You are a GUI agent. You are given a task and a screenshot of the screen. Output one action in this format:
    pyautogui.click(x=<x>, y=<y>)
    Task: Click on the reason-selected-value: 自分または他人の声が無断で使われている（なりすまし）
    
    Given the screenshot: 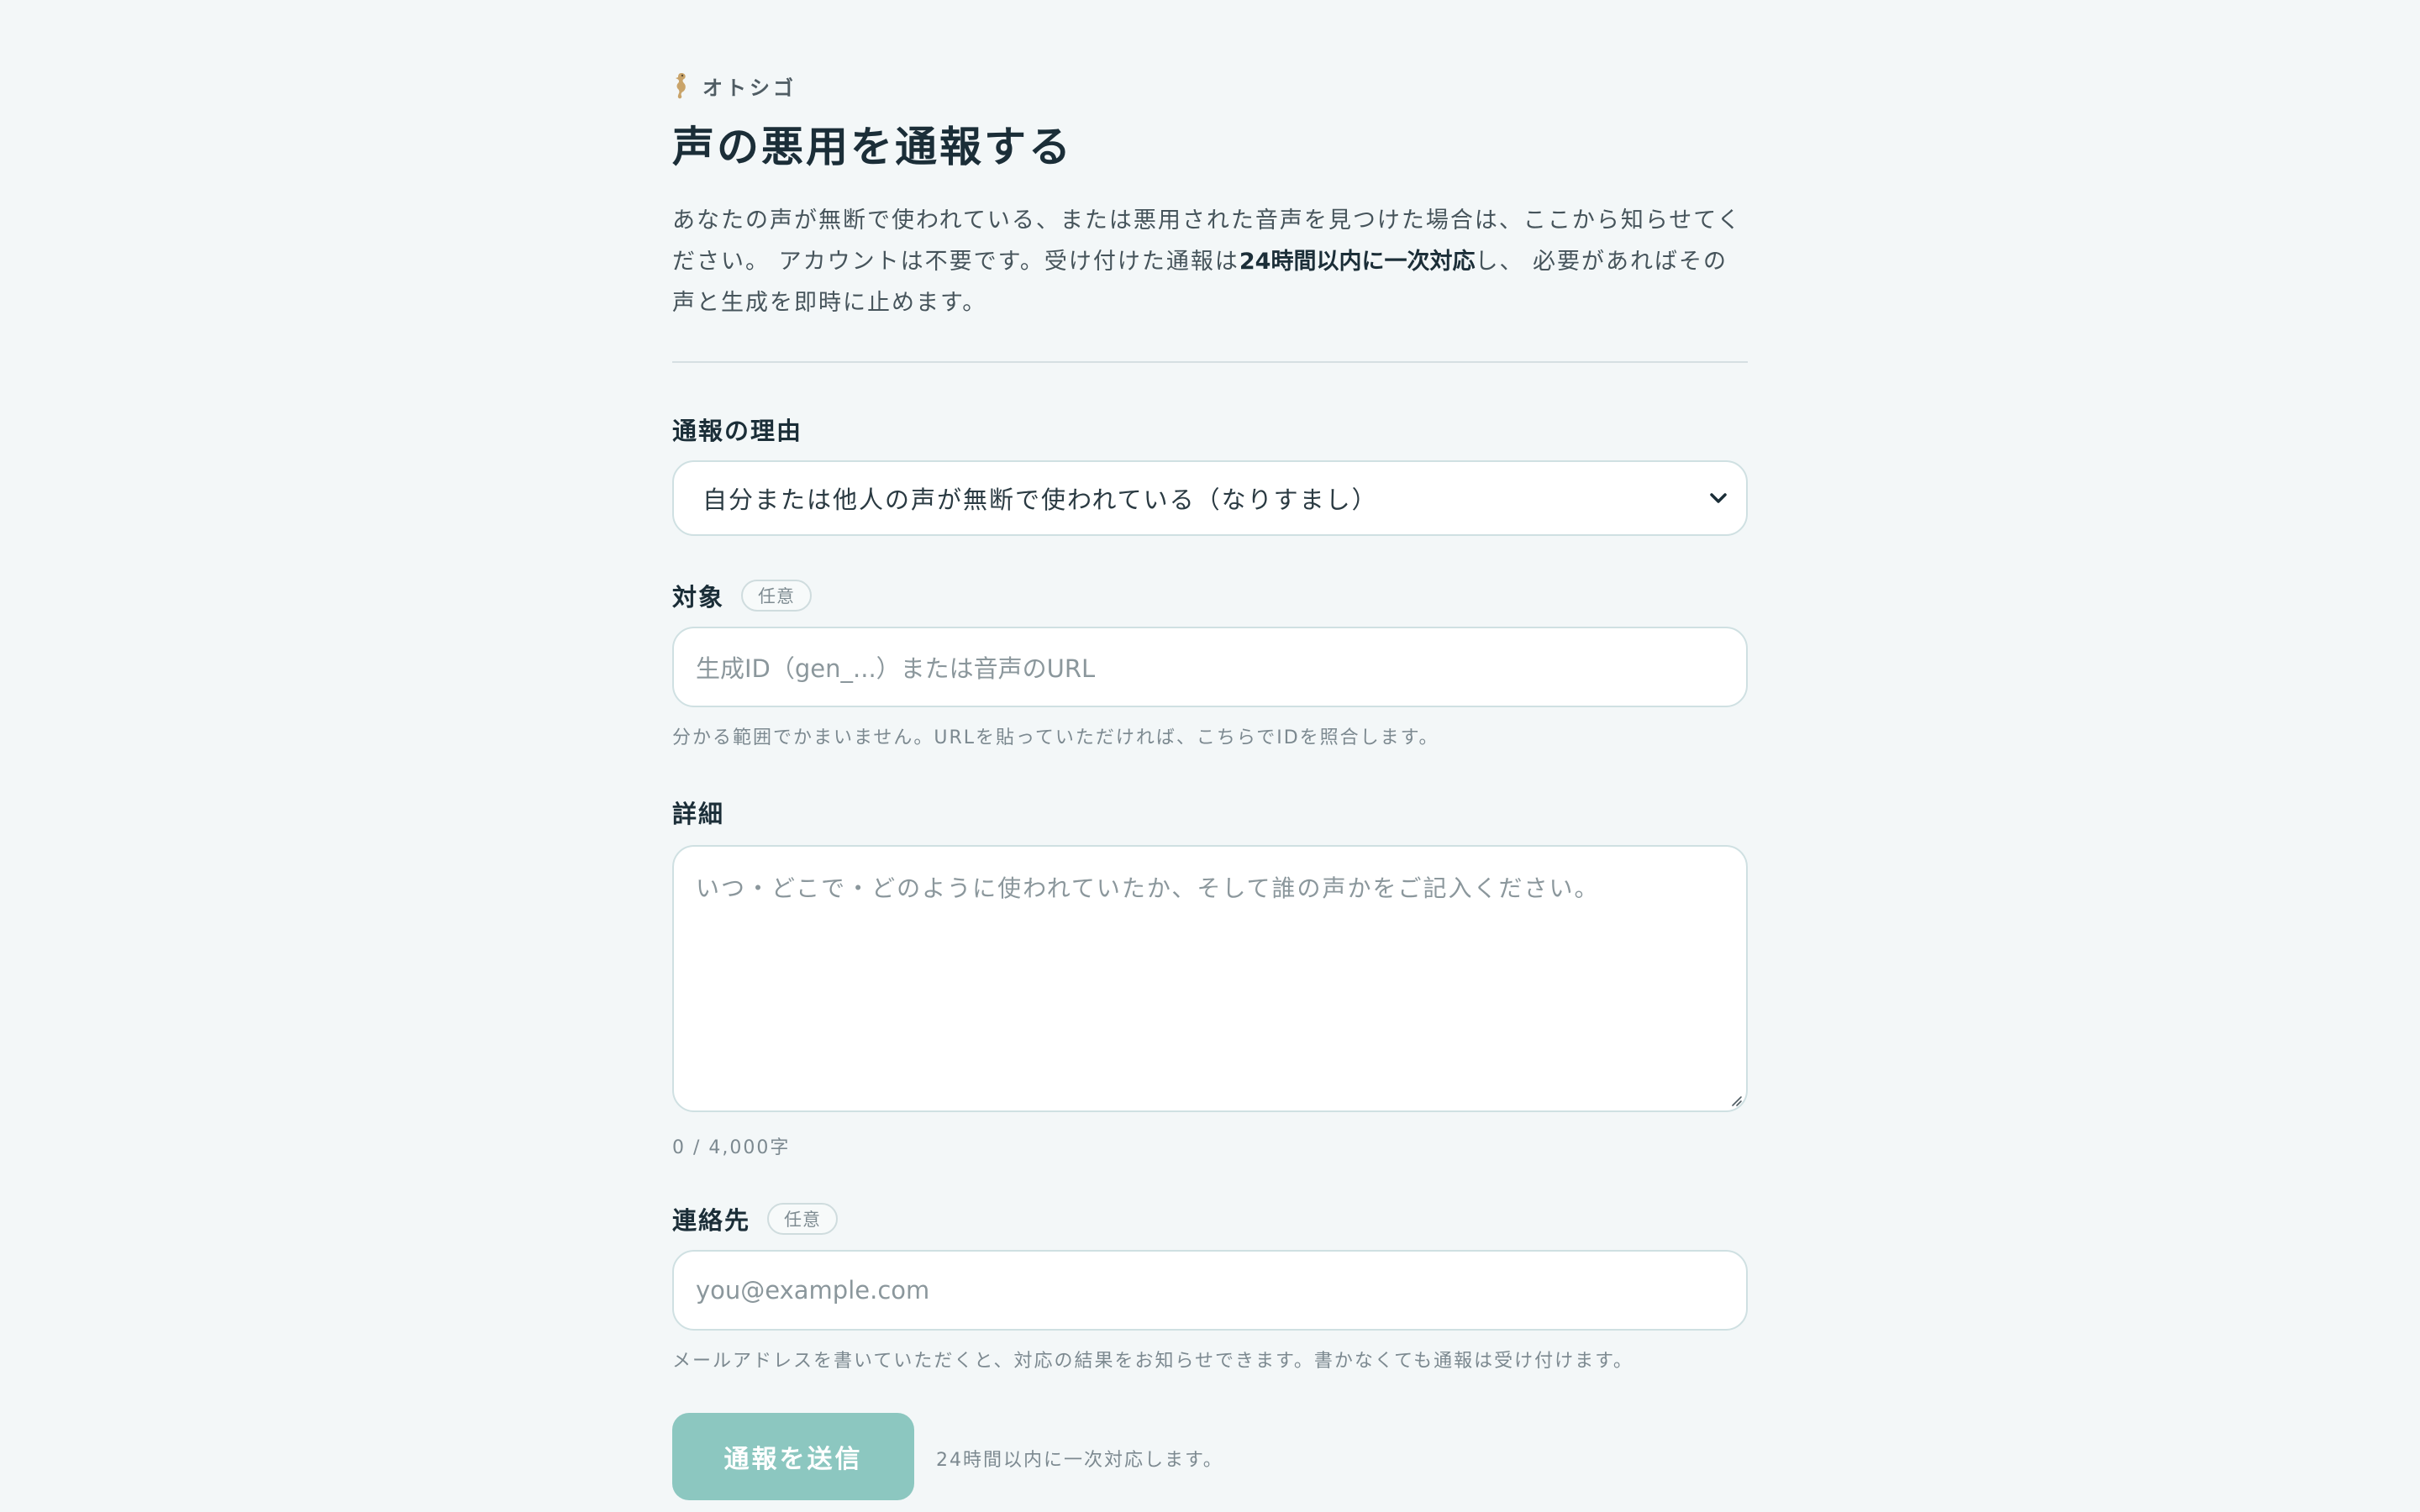 What is the action you would take?
    pyautogui.click(x=1040, y=500)
    